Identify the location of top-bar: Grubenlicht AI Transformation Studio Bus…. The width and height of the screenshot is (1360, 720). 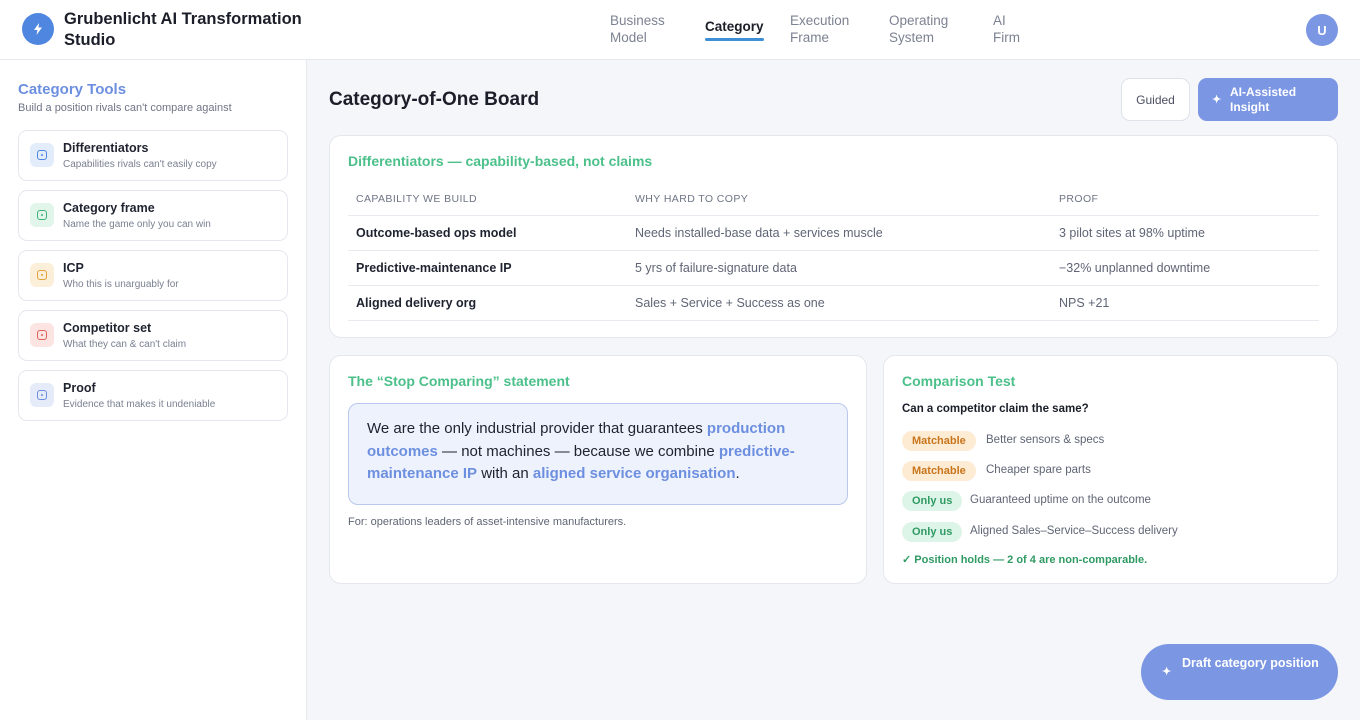
(680, 30).